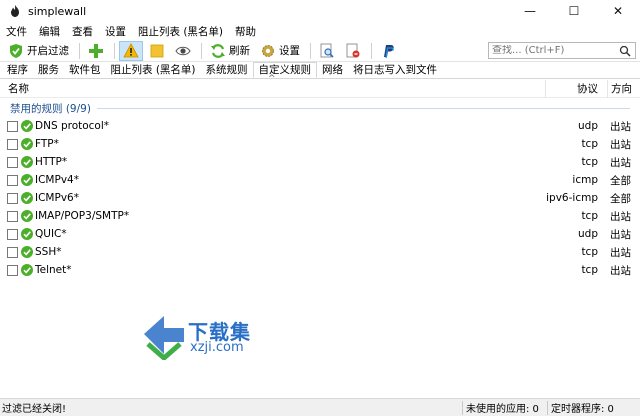  Describe the element at coordinates (115, 31) in the screenshot. I see `menu-settings: 设置` at that location.